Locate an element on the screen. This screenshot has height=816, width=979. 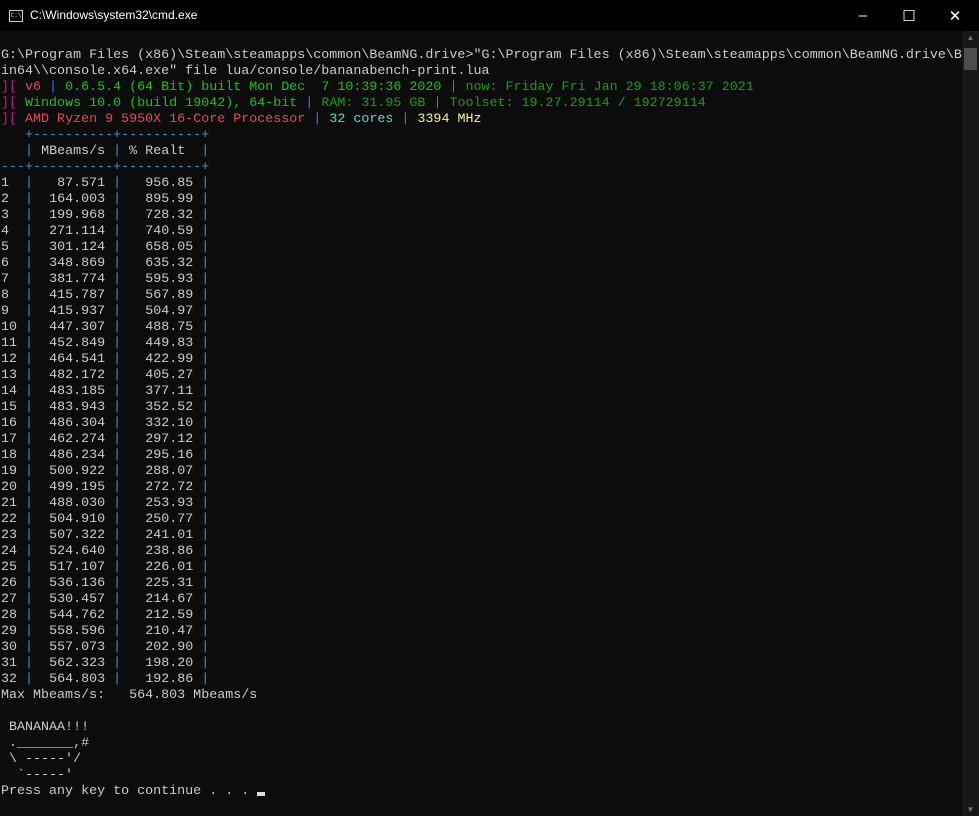
row-number: 11 is located at coordinates (9, 343).